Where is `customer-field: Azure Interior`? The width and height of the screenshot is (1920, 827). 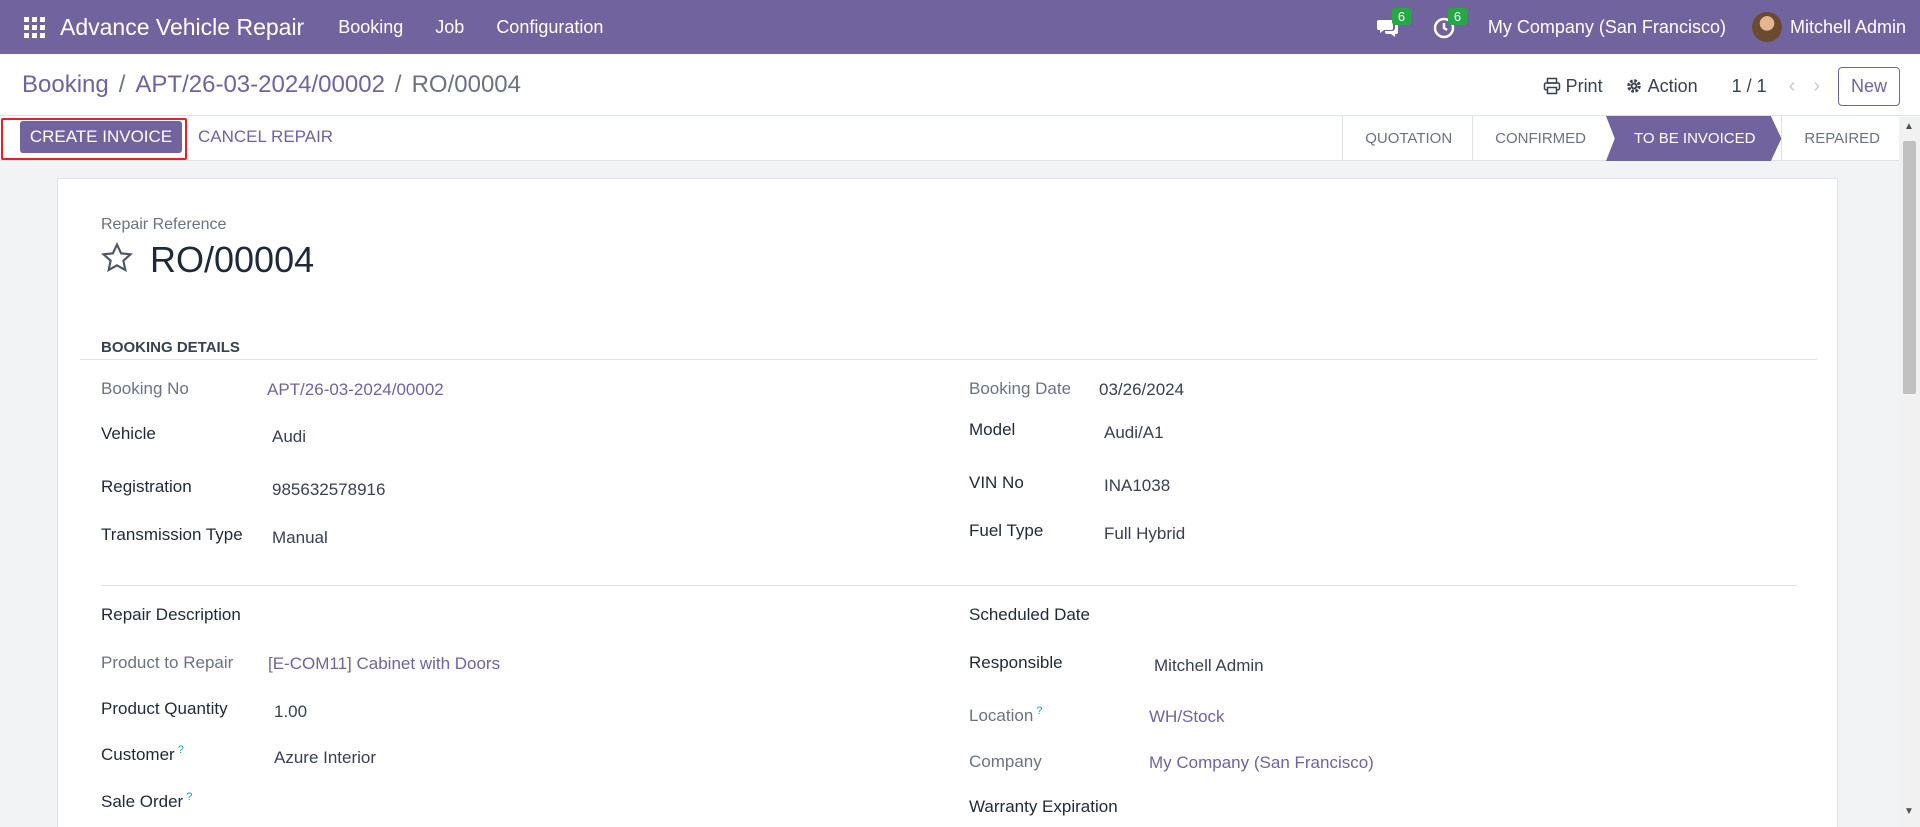
customer-field: Azure Interior is located at coordinates (325, 758).